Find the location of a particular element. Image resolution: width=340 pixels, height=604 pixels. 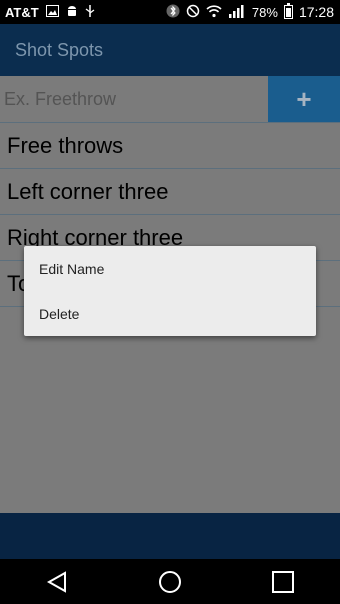

back-icon is located at coordinates (56, 581).